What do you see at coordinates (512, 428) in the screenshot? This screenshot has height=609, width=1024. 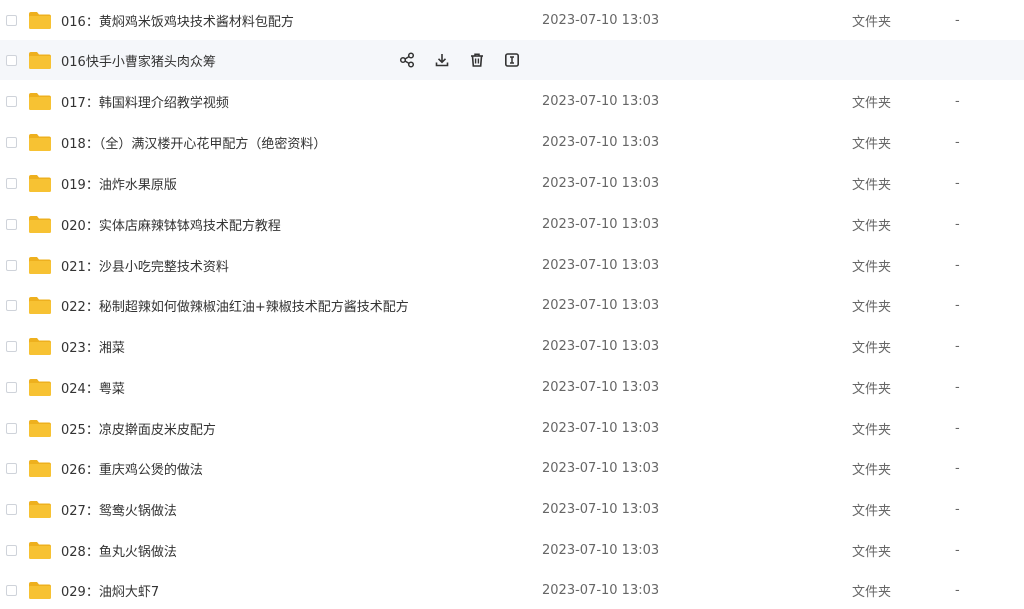 I see `file-row: 025：凉皮擀面皮米皮配方 2023-07-10 13:03 文件夹 -` at bounding box center [512, 428].